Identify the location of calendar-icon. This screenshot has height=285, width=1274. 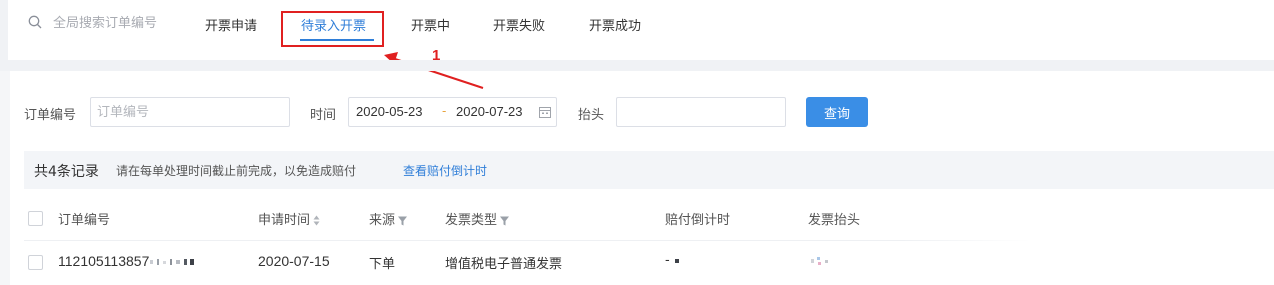
(545, 112).